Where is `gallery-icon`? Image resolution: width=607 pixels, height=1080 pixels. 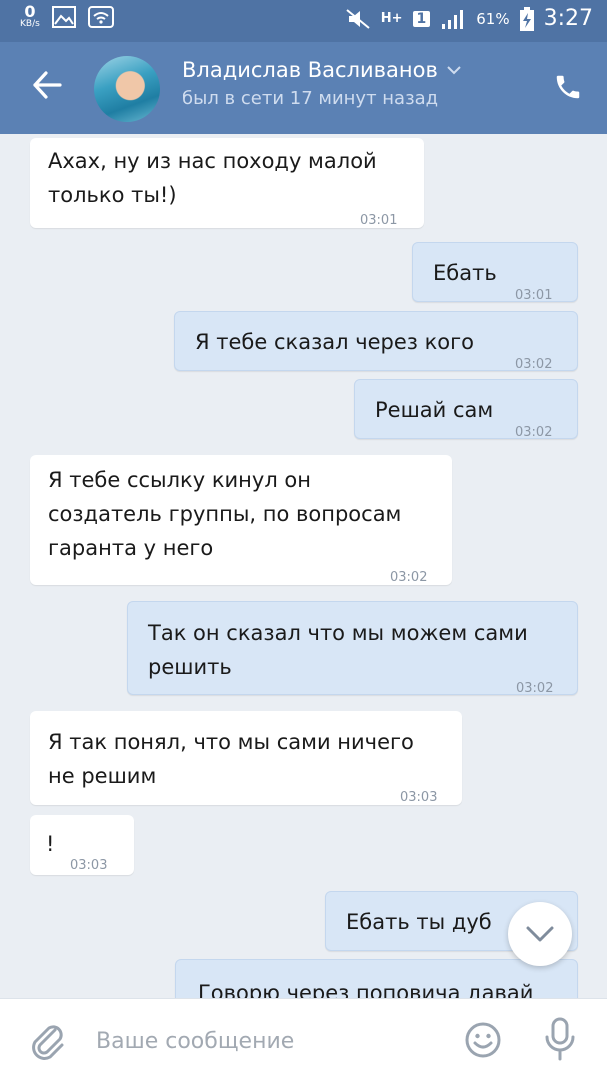
gallery-icon is located at coordinates (63, 16).